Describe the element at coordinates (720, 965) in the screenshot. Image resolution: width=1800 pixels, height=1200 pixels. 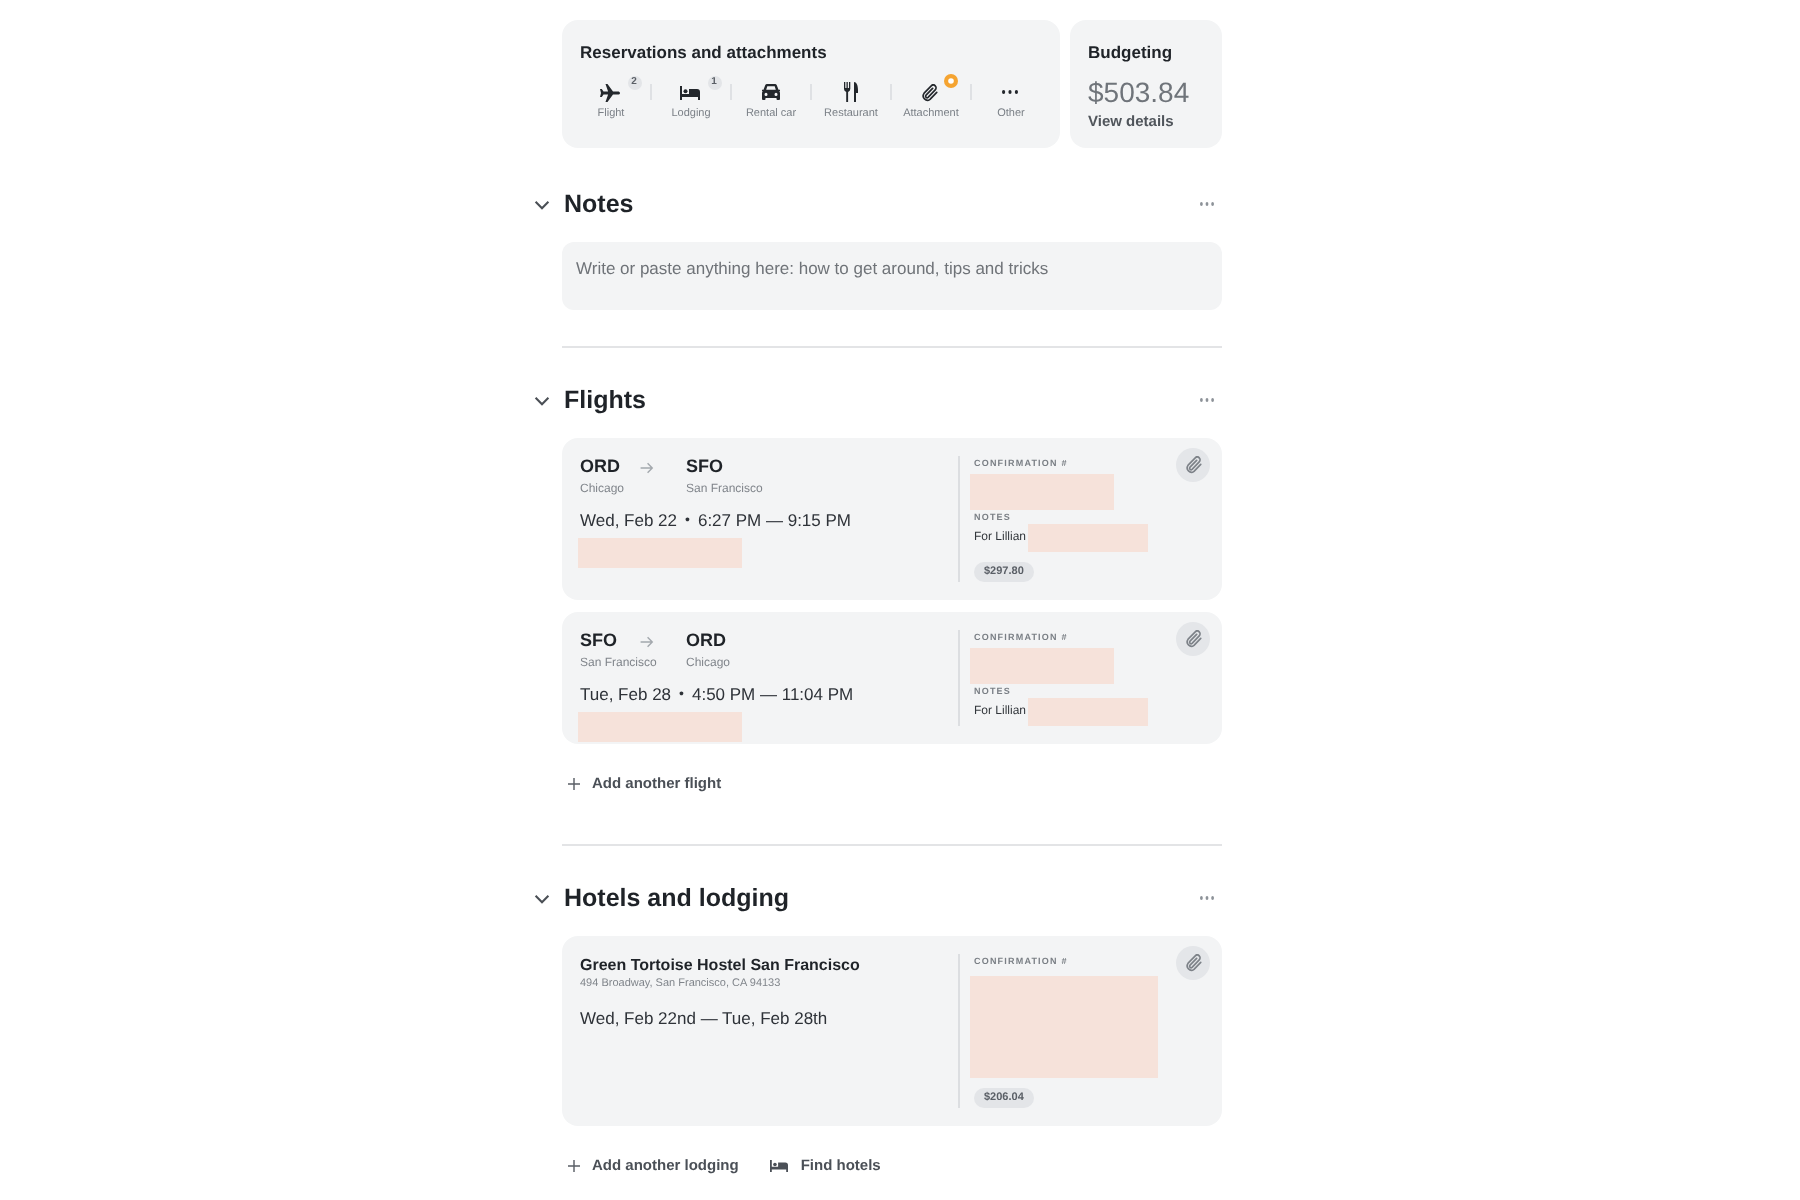
I see `hotel-name: Green Tortoise Hostel San Francisco` at that location.